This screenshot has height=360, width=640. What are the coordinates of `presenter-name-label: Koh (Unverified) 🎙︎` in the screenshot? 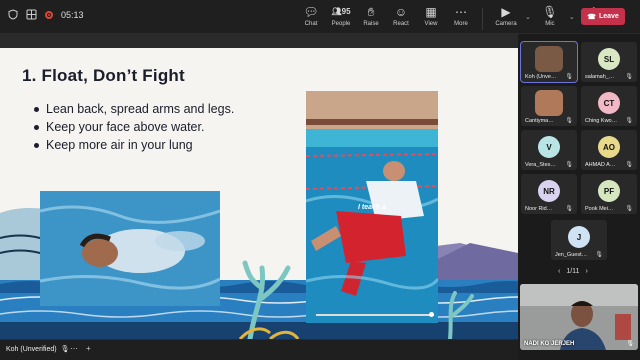 It's located at (38, 349).